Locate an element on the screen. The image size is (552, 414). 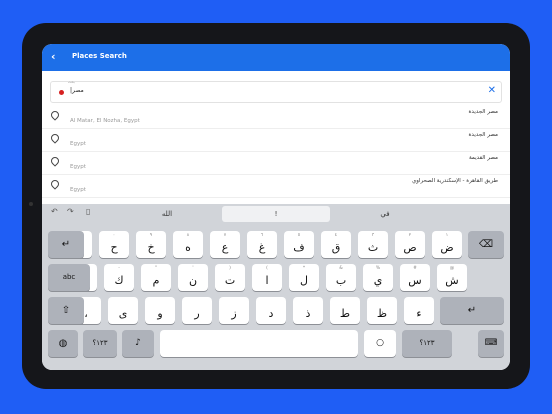
letter-key: د is located at coordinates (271, 310).